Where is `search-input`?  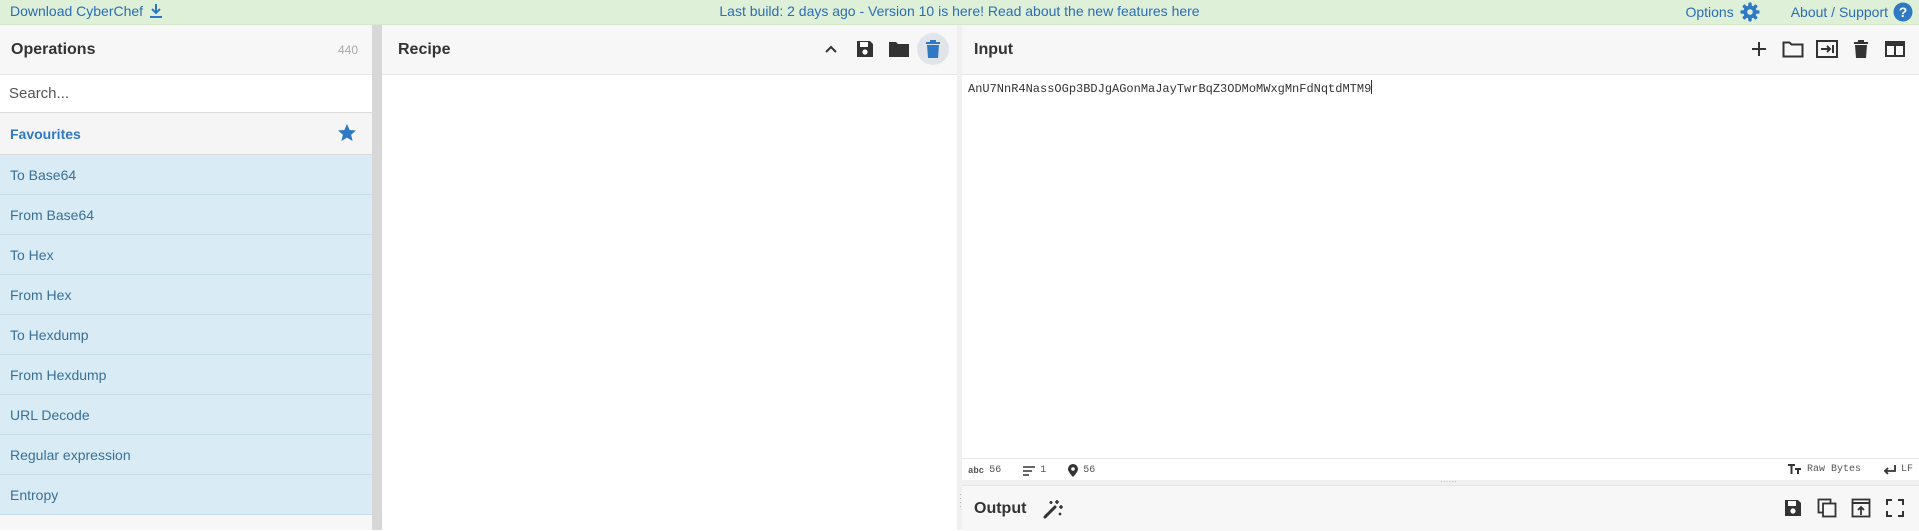 search-input is located at coordinates (186, 93).